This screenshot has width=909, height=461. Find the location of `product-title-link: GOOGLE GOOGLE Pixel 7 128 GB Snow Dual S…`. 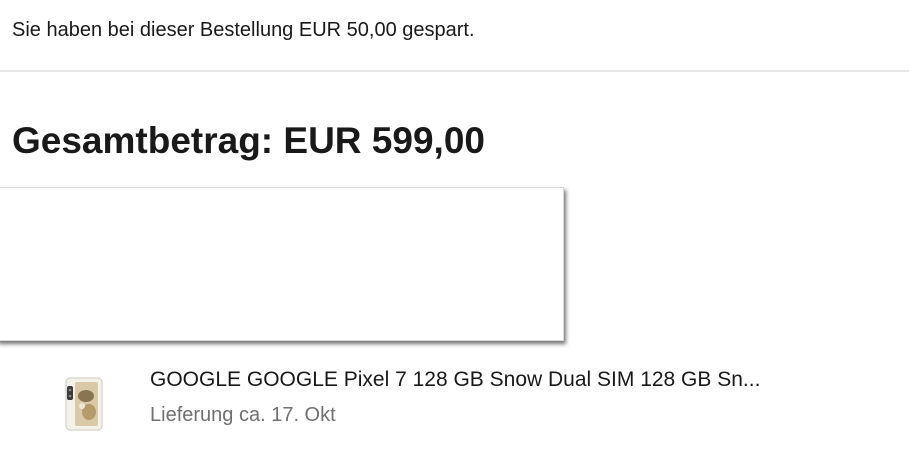

product-title-link: GOOGLE GOOGLE Pixel 7 128 GB Snow Dual S… is located at coordinates (455, 380).